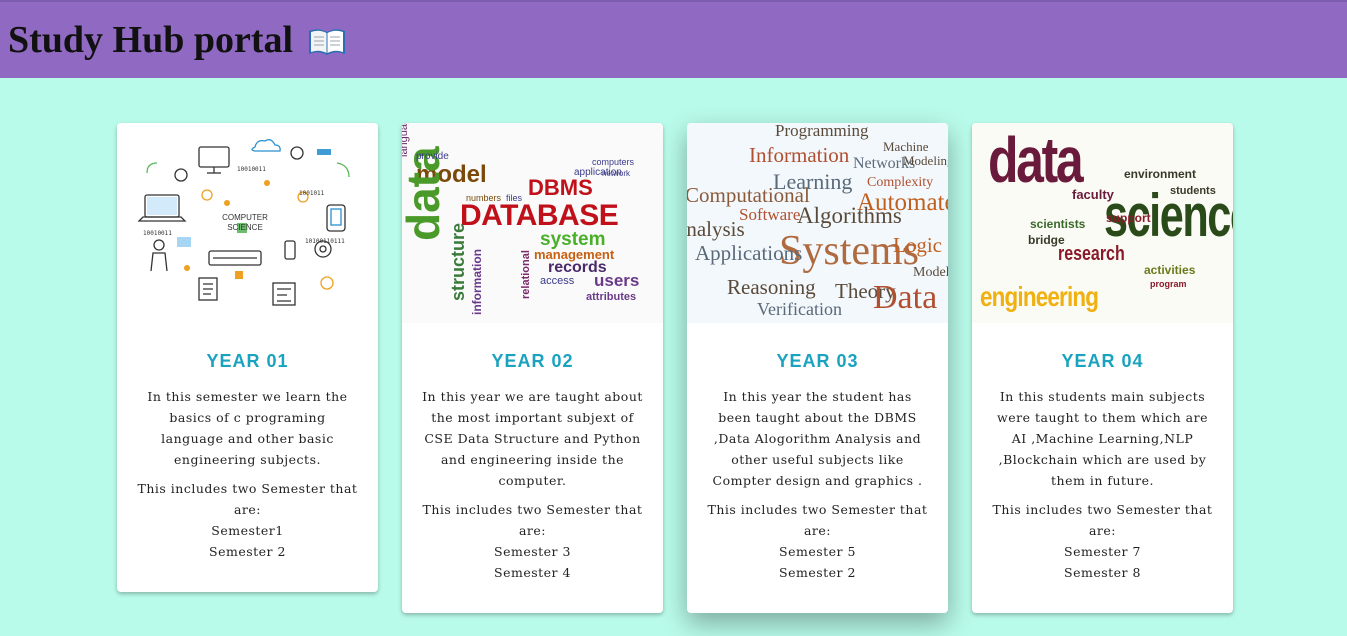 The image size is (1347, 636). What do you see at coordinates (771, 287) in the screenshot?
I see `wordcloud-word: Reasoning` at bounding box center [771, 287].